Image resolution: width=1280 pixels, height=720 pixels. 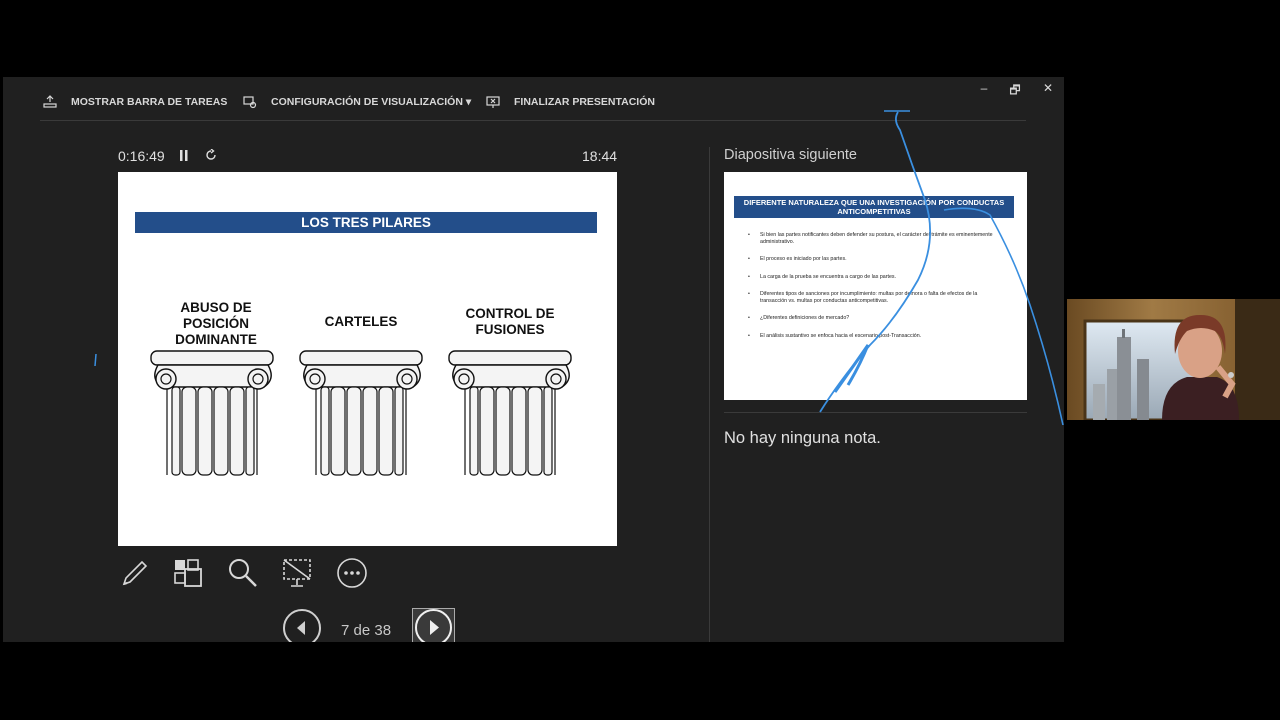 I want to click on restart-icon, so click(x=211, y=155).